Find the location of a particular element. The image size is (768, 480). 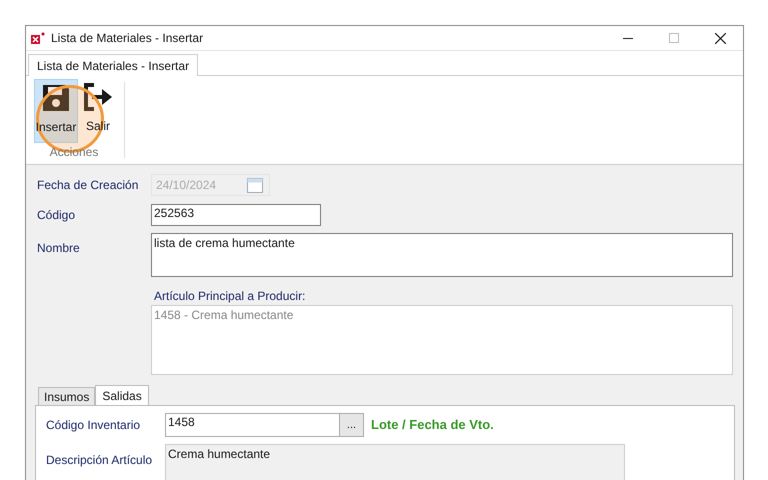

input-field: Crema humectante is located at coordinates (395, 462).